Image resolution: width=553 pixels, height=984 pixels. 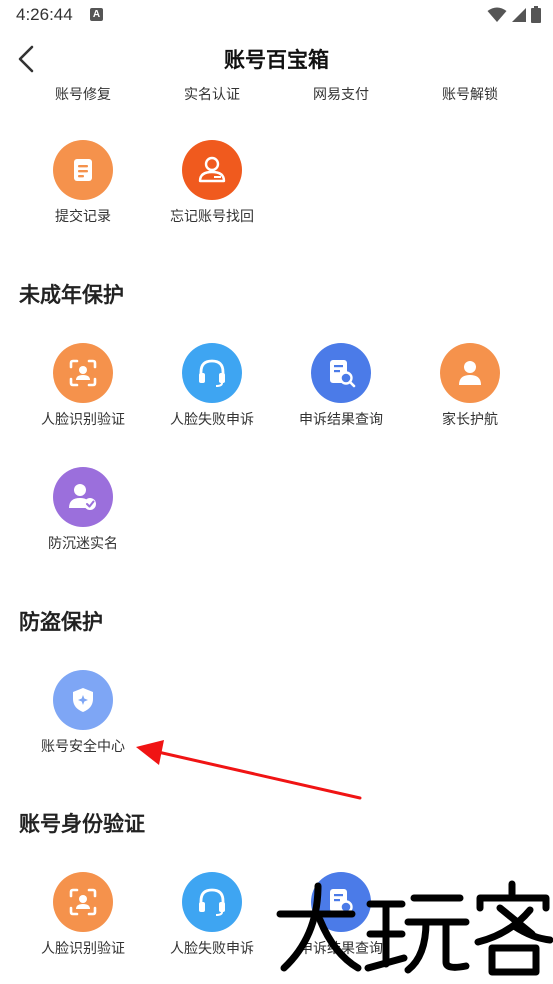 I want to click on page-title: 账号百宝箱, so click(x=276, y=60).